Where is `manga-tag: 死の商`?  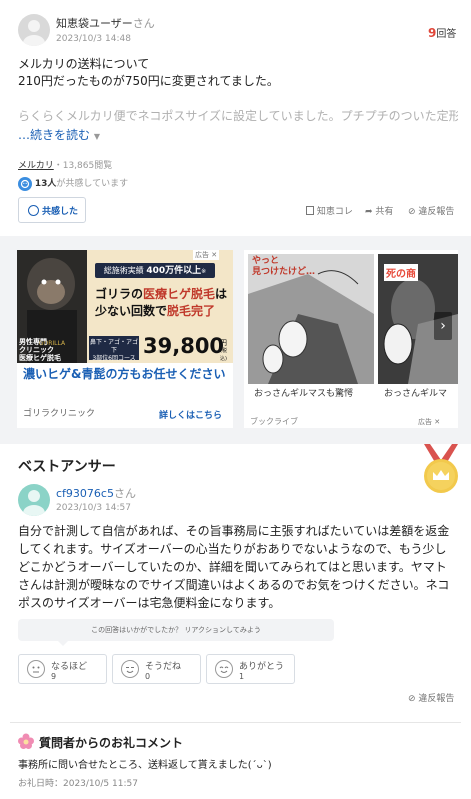
manga-tag: 死の商 is located at coordinates (401, 272).